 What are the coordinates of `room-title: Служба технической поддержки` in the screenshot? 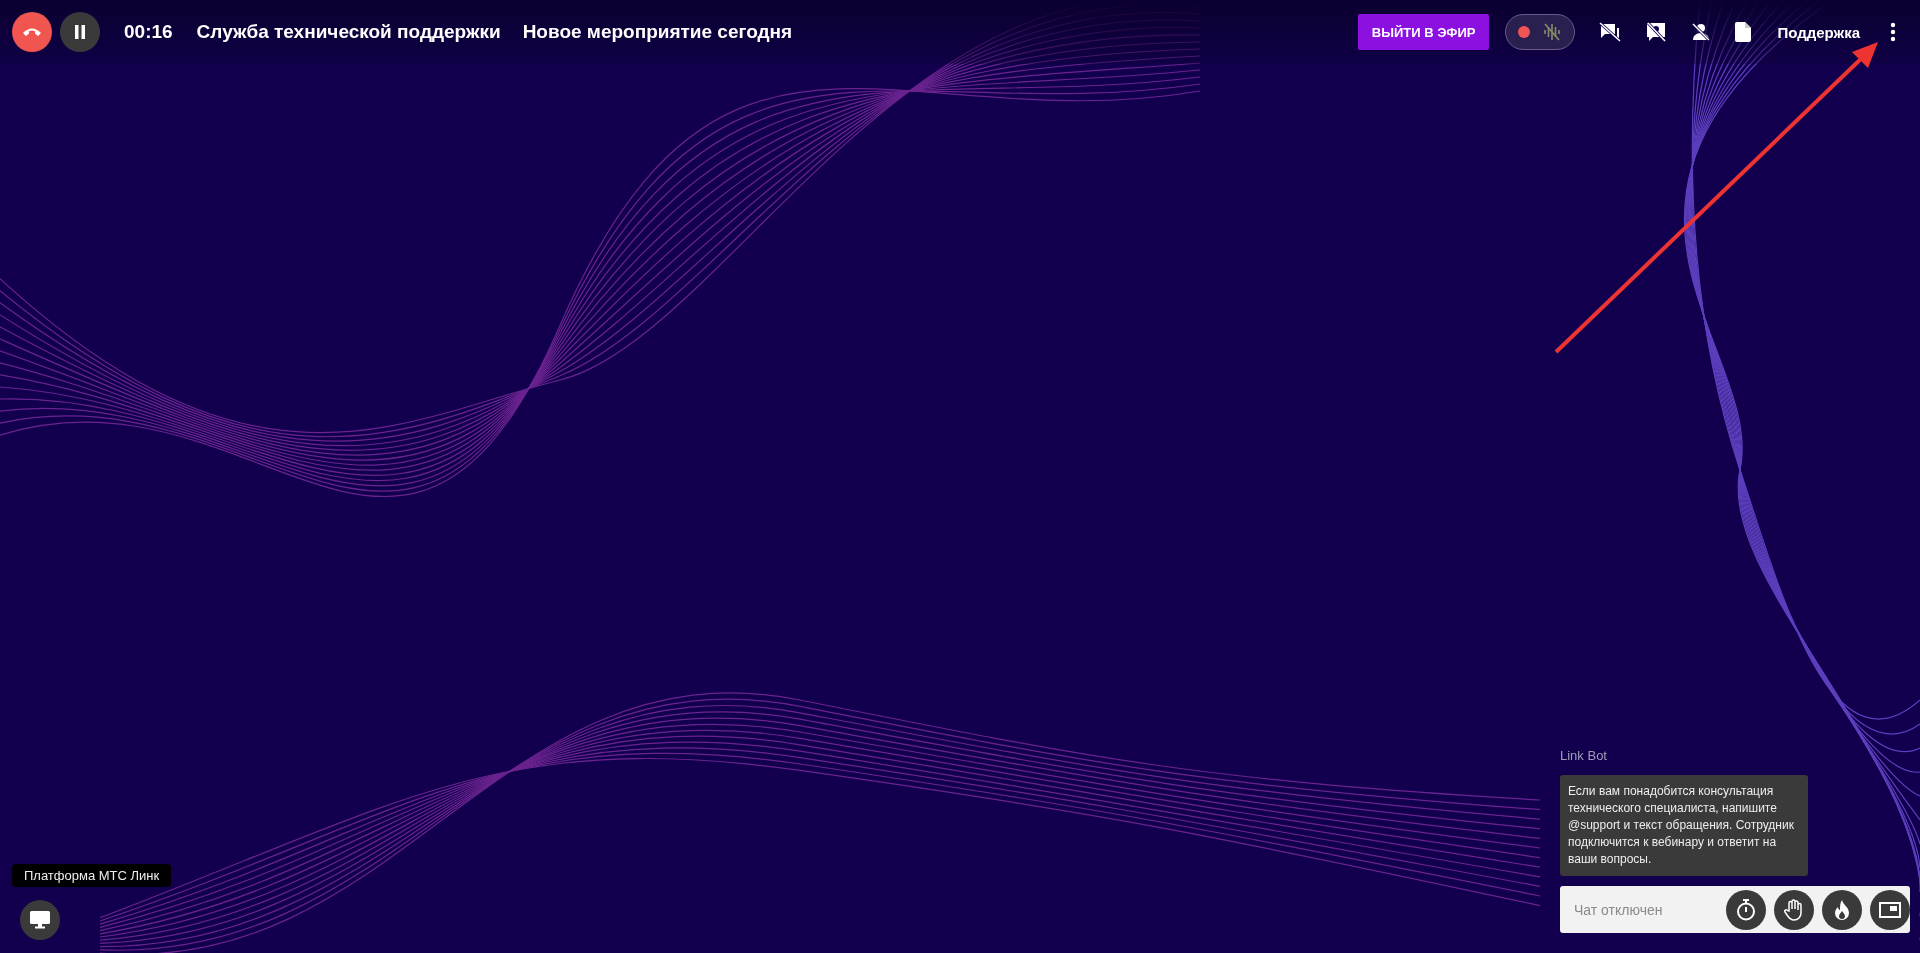 It's located at (348, 32).